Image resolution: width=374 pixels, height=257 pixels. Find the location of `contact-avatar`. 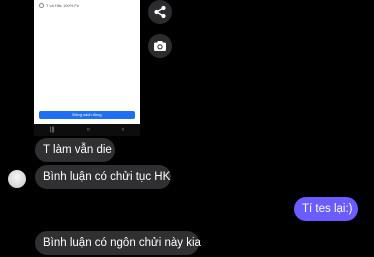

contact-avatar is located at coordinates (17, 179).